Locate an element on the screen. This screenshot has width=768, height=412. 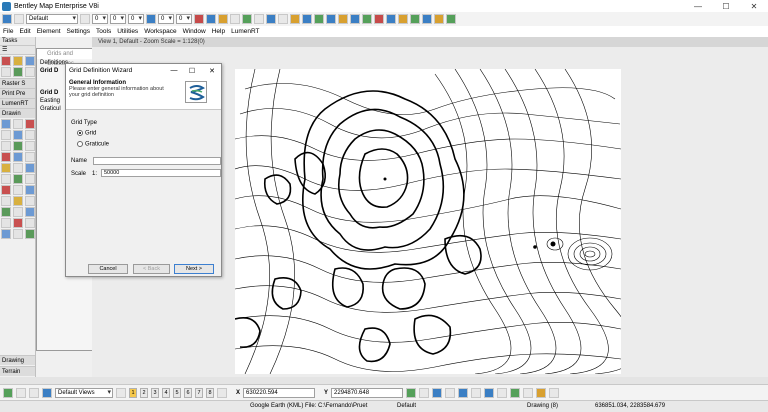
view-tool-1-icon is located at coordinates (411, 392).